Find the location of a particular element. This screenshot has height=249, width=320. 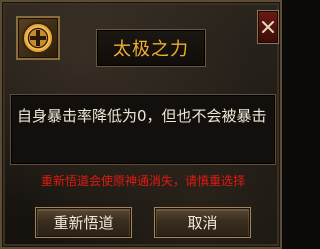

close-icon is located at coordinates (268, 27).